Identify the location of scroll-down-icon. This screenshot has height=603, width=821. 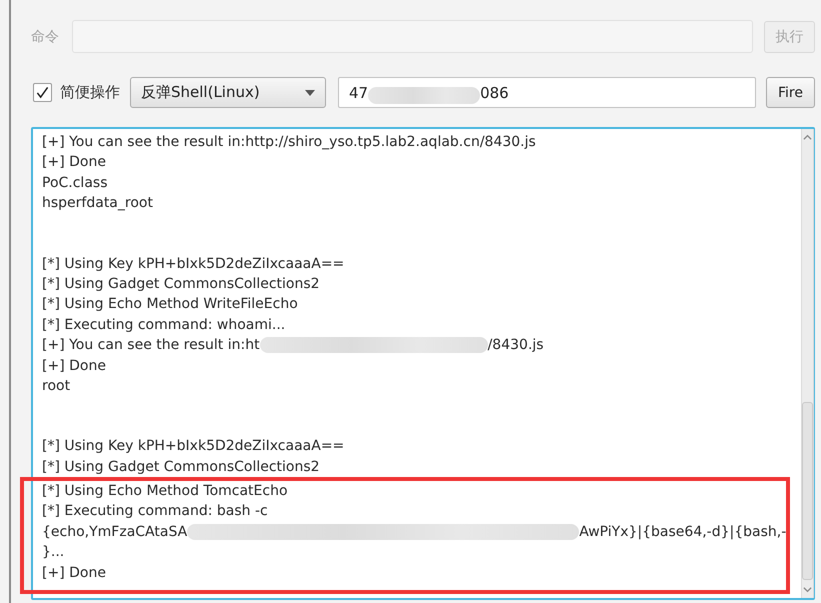
(807, 590).